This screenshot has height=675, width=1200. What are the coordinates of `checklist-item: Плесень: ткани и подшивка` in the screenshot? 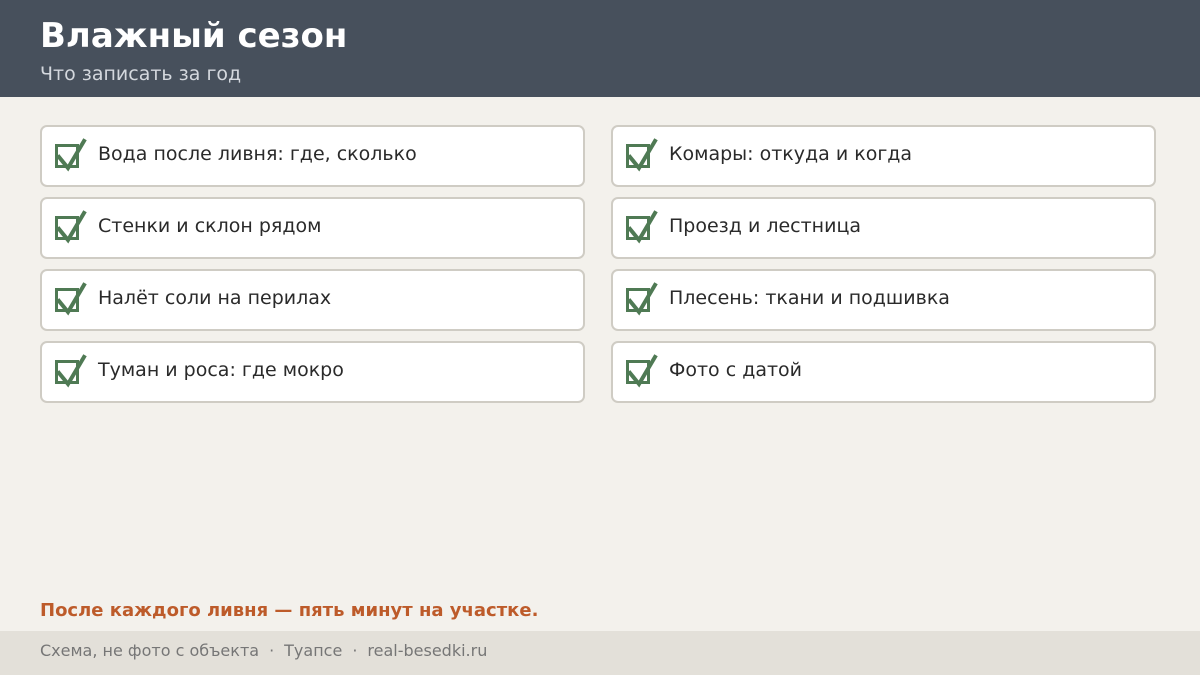 It's located at (883, 300).